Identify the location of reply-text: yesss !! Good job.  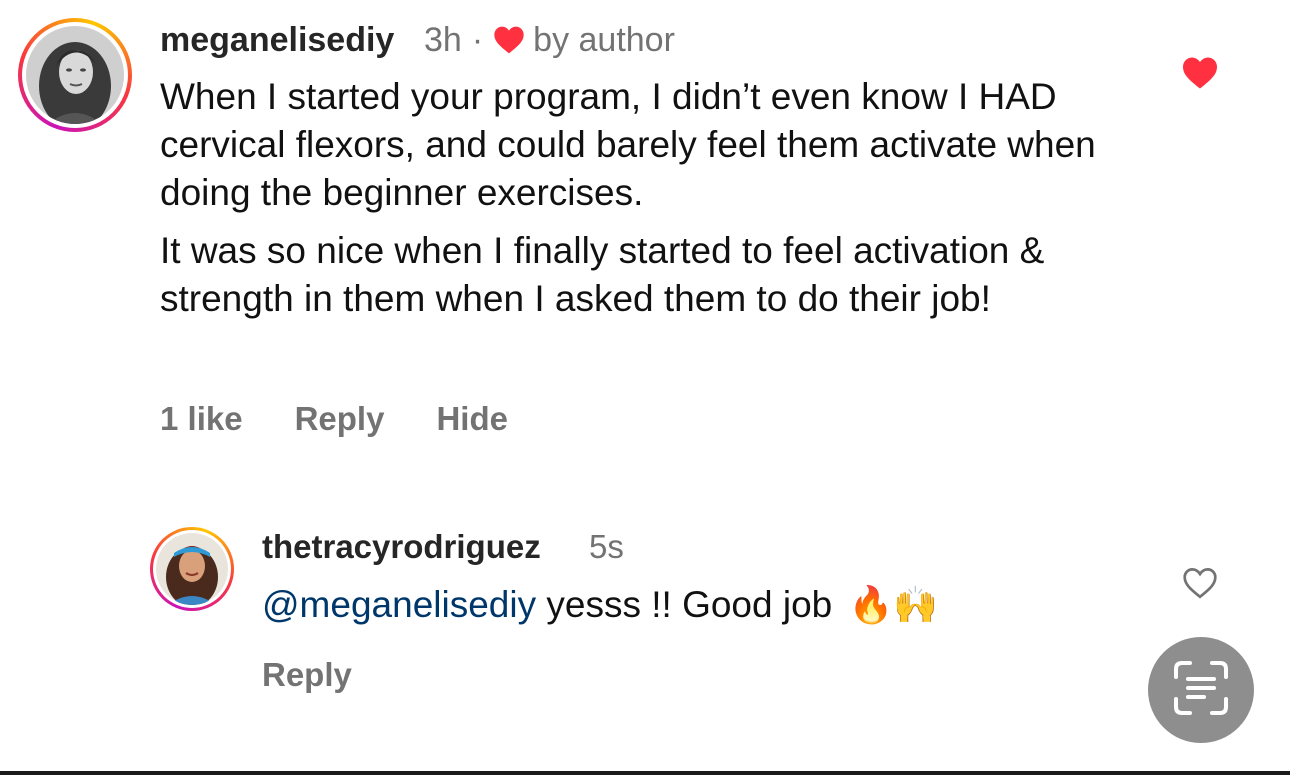
(684, 604).